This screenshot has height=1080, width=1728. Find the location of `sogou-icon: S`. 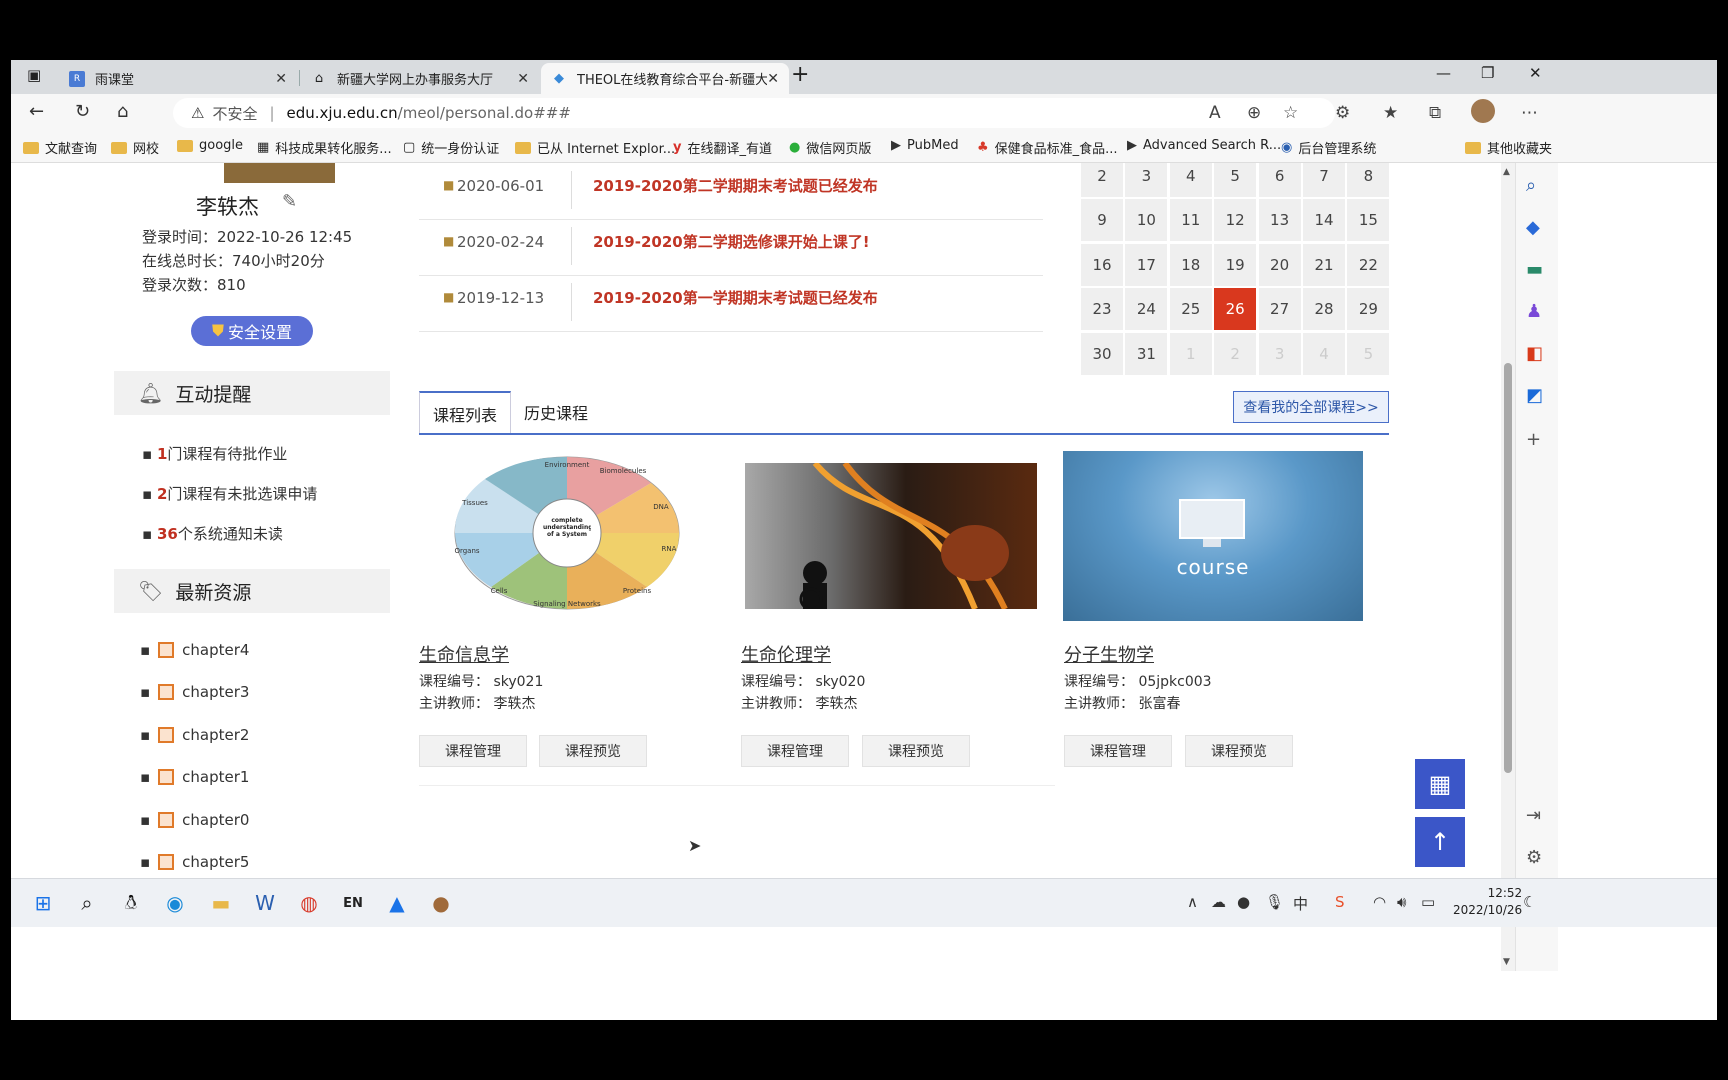

sogou-icon: S is located at coordinates (1340, 902).